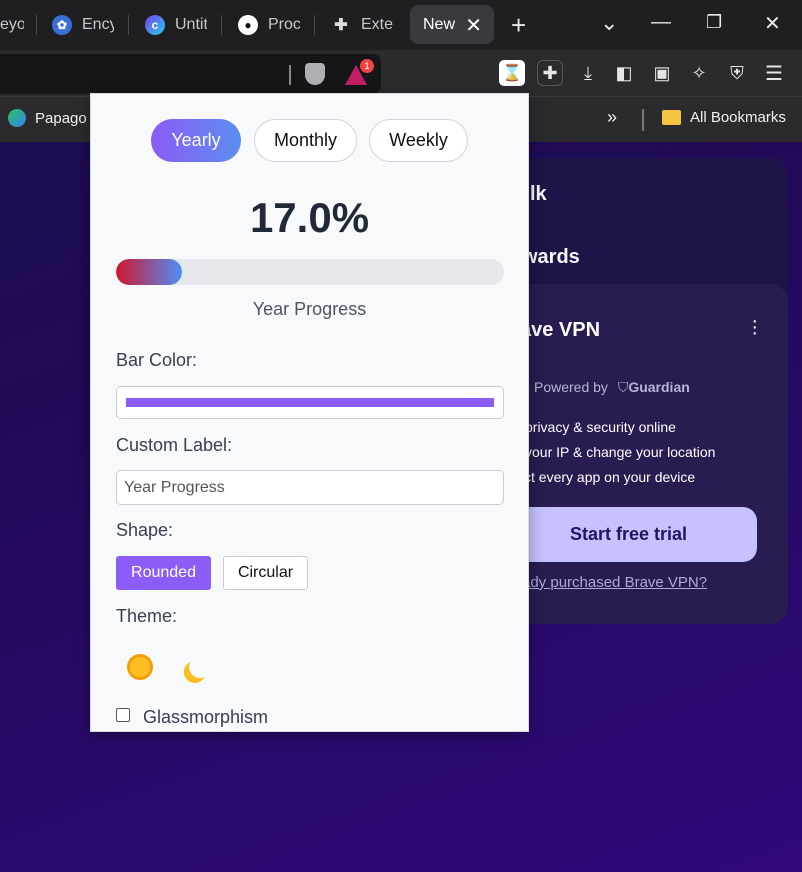 The height and width of the screenshot is (872, 802). I want to click on puzzle-icon: ✚, so click(341, 25).